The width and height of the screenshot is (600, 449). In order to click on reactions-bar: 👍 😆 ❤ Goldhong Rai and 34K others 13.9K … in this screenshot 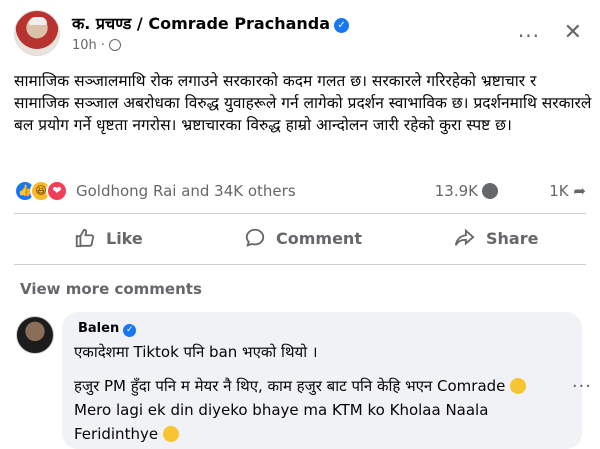, I will do `click(300, 192)`.